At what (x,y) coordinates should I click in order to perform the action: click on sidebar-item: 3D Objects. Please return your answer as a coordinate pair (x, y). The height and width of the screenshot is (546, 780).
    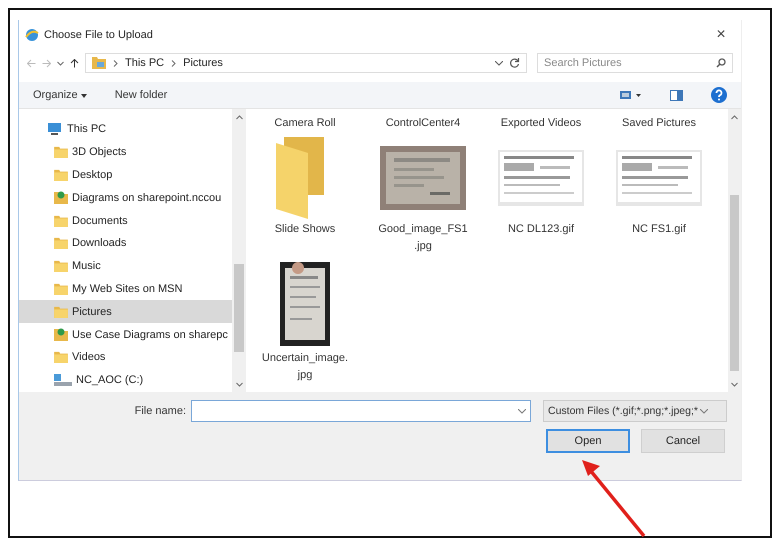
    Looking at the image, I should click on (125, 152).